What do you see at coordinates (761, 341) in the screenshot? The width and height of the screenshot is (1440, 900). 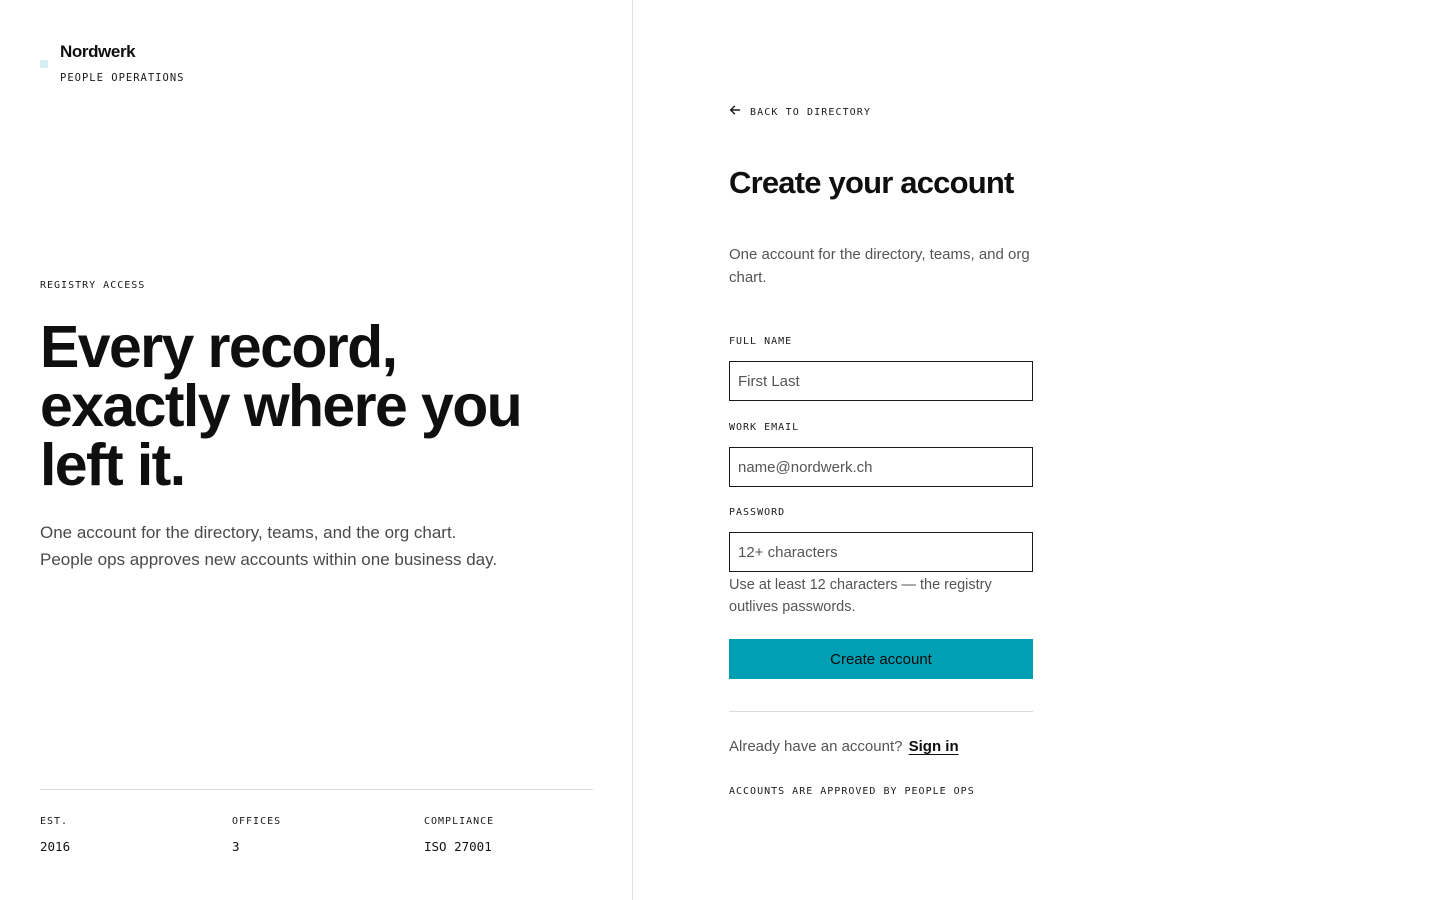 I see `full-name-label: FULL NAME` at bounding box center [761, 341].